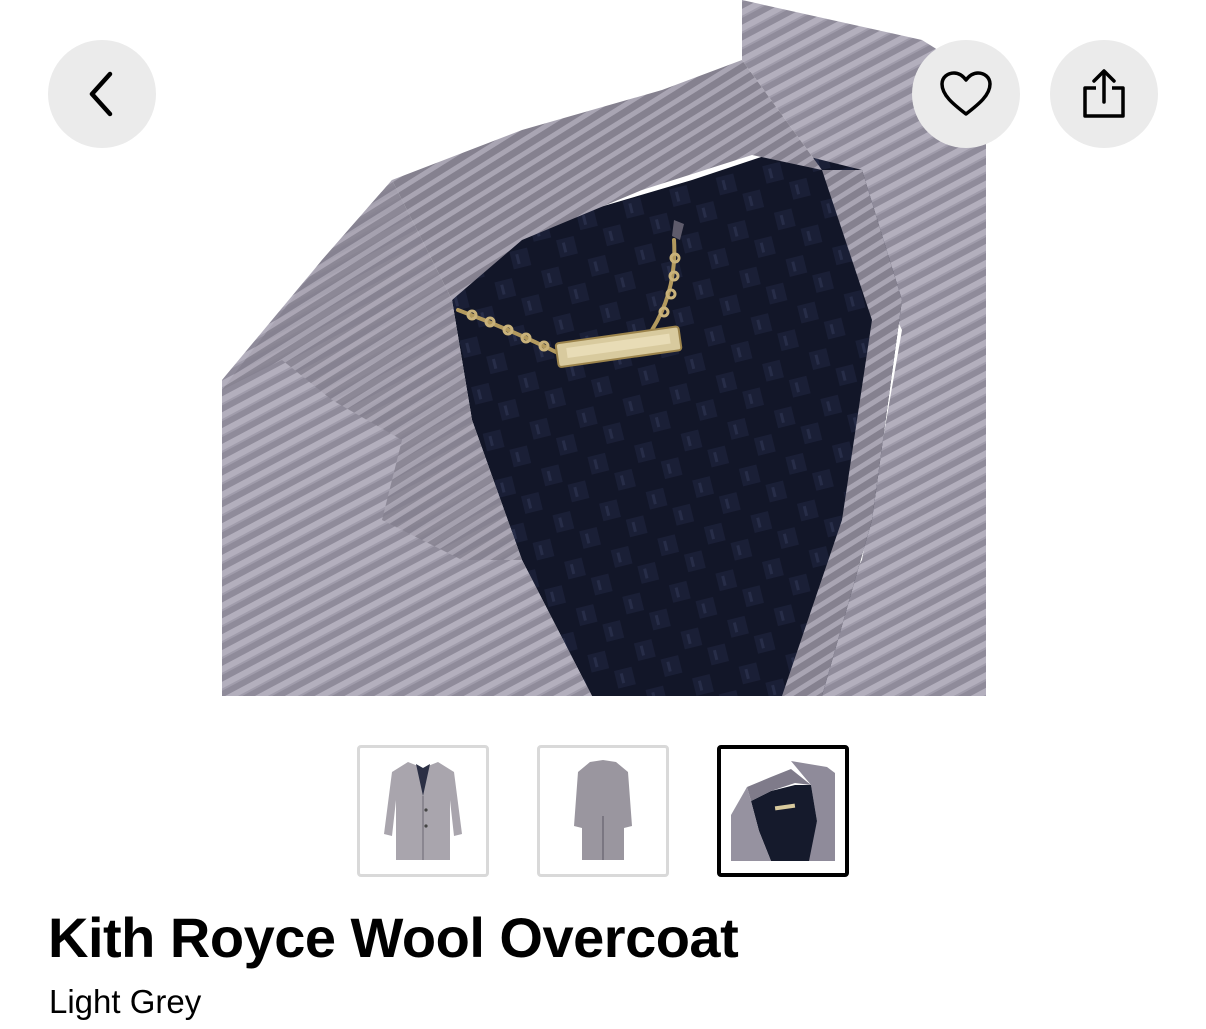 This screenshot has width=1206, height=1029. I want to click on back-button, so click(102, 94).